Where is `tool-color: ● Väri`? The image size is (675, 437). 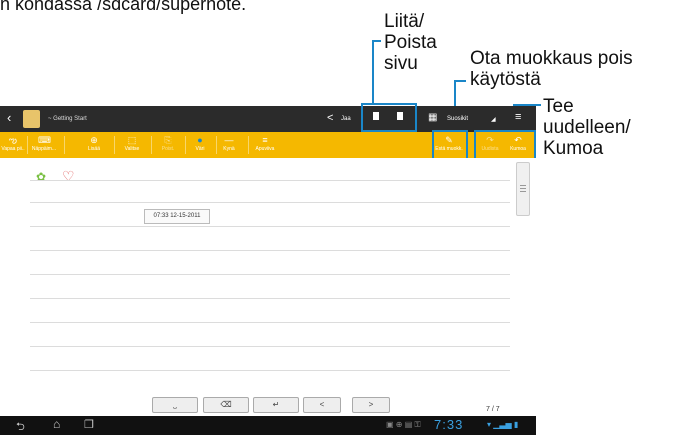
tool-color: ● Väri is located at coordinates (200, 145).